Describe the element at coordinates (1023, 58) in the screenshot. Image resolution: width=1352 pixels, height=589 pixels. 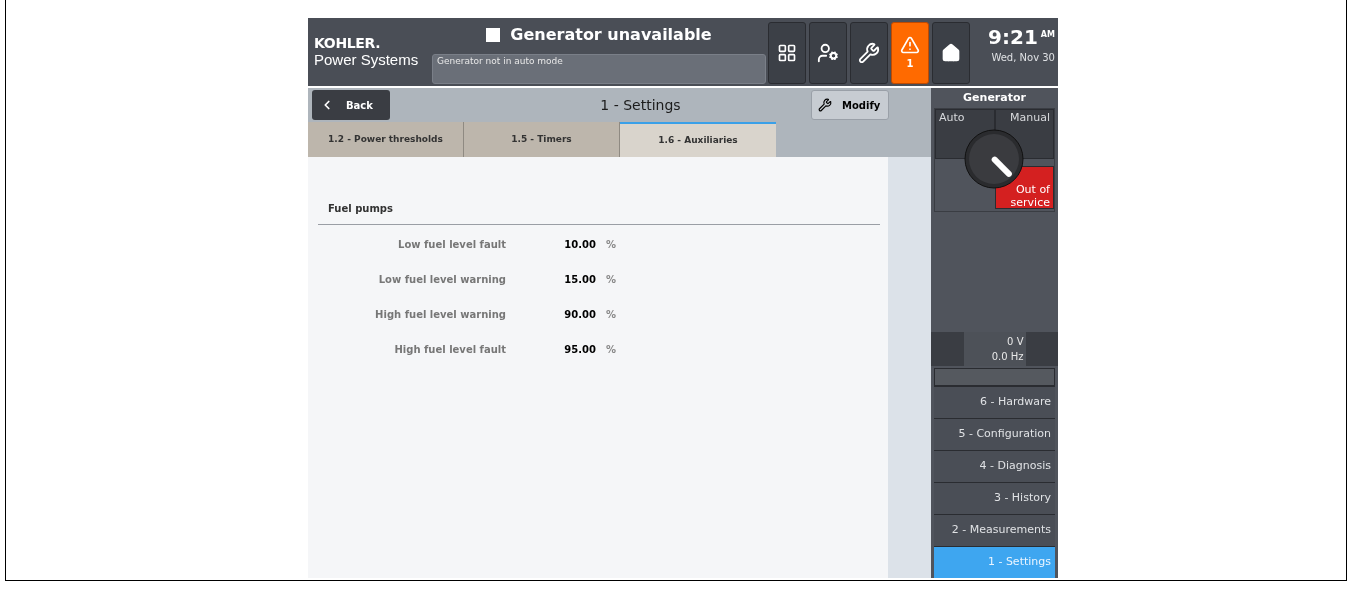
I see `clock-date: Wed, Nov 30` at that location.